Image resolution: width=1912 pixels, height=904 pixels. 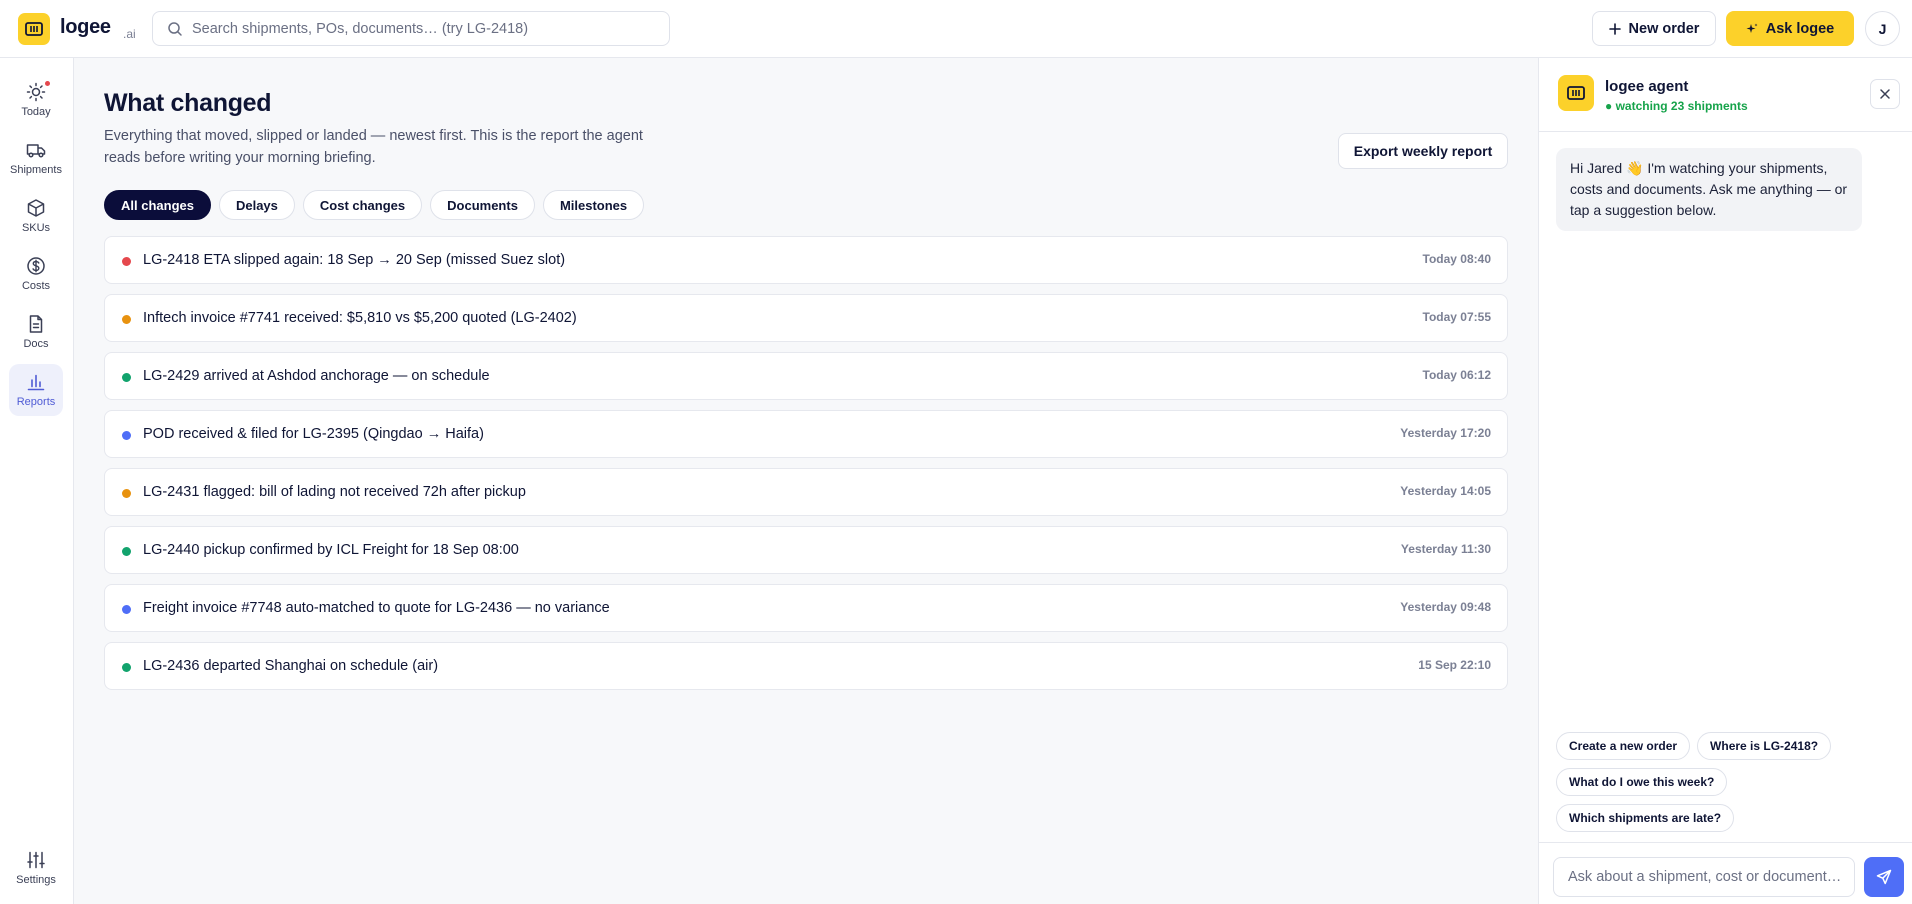 I want to click on change-time: Today 07:55, so click(x=1456, y=317).